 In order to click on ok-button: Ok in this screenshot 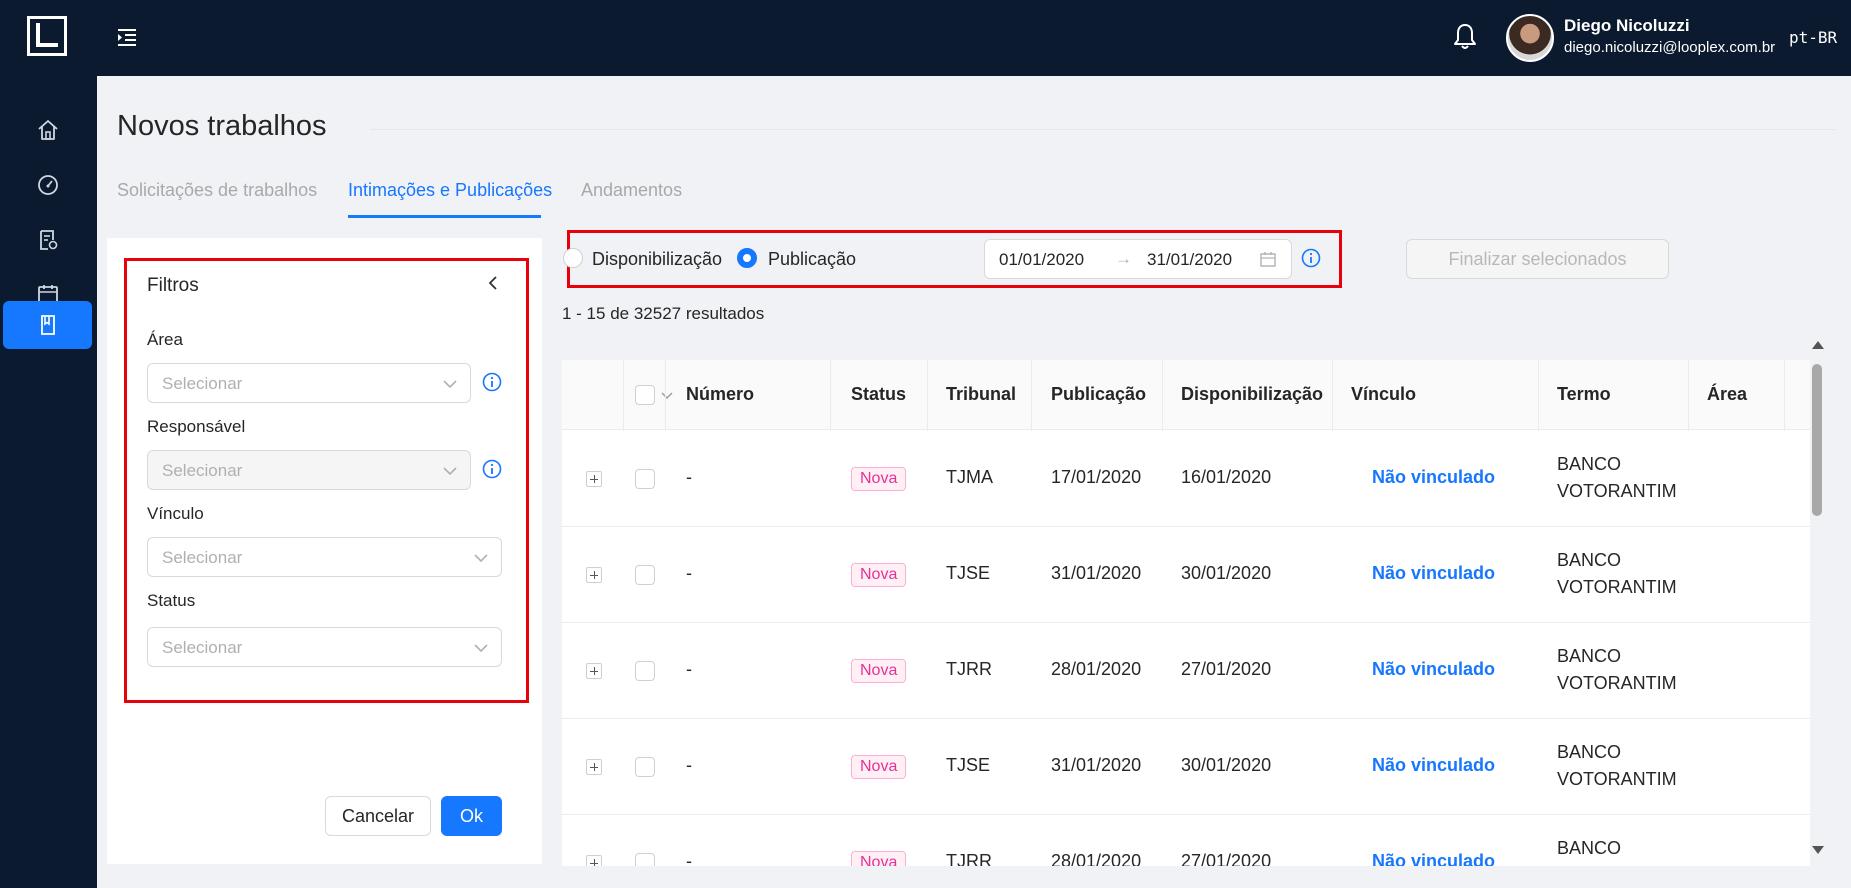, I will do `click(471, 816)`.